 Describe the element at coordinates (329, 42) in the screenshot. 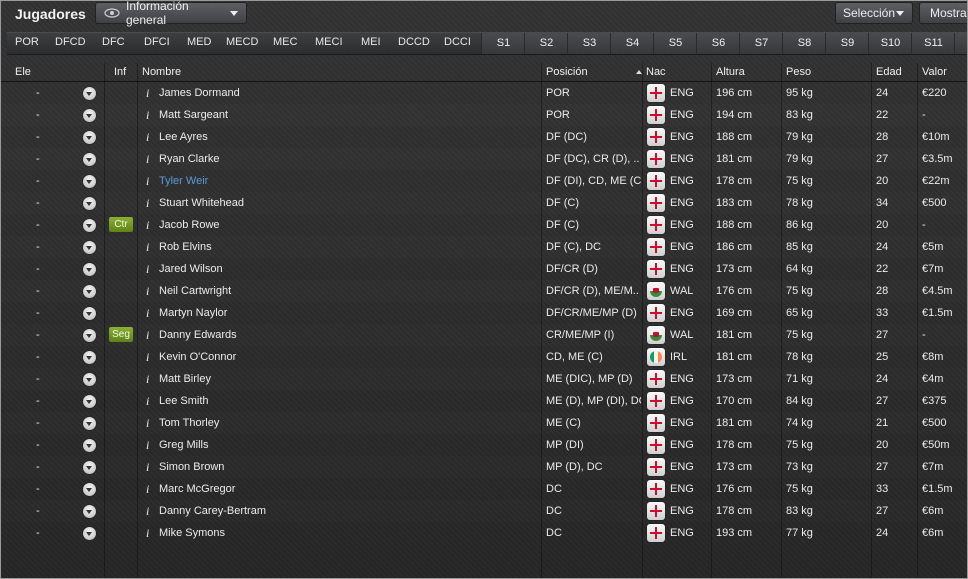

I see `filter-meci: MECI` at that location.